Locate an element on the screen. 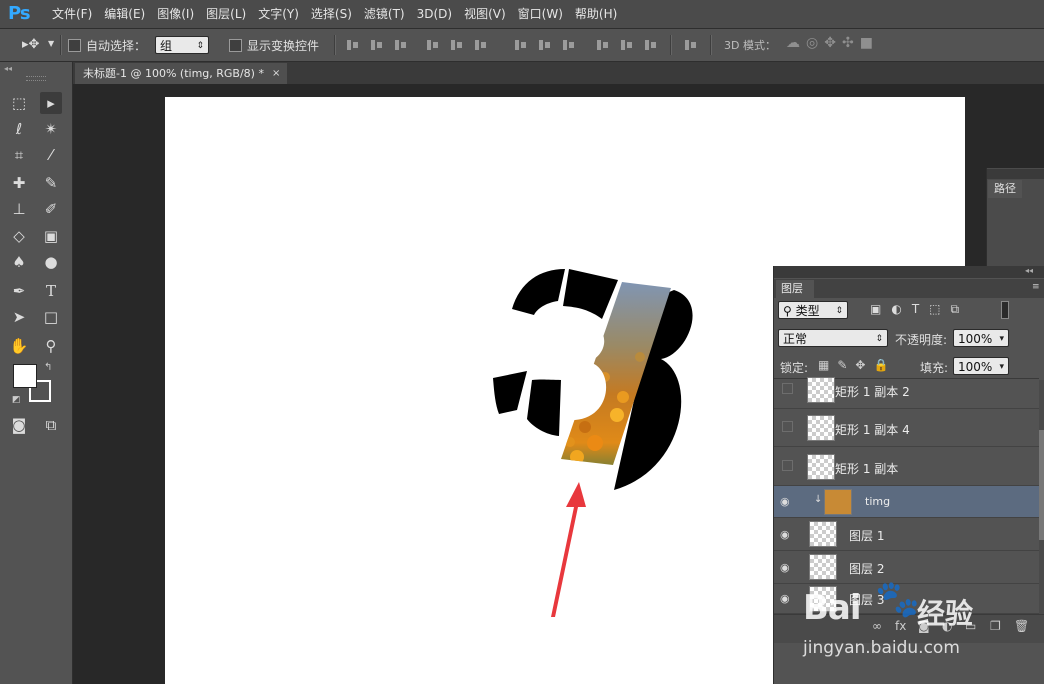  menu-select: 选择(S) is located at coordinates (331, 14).